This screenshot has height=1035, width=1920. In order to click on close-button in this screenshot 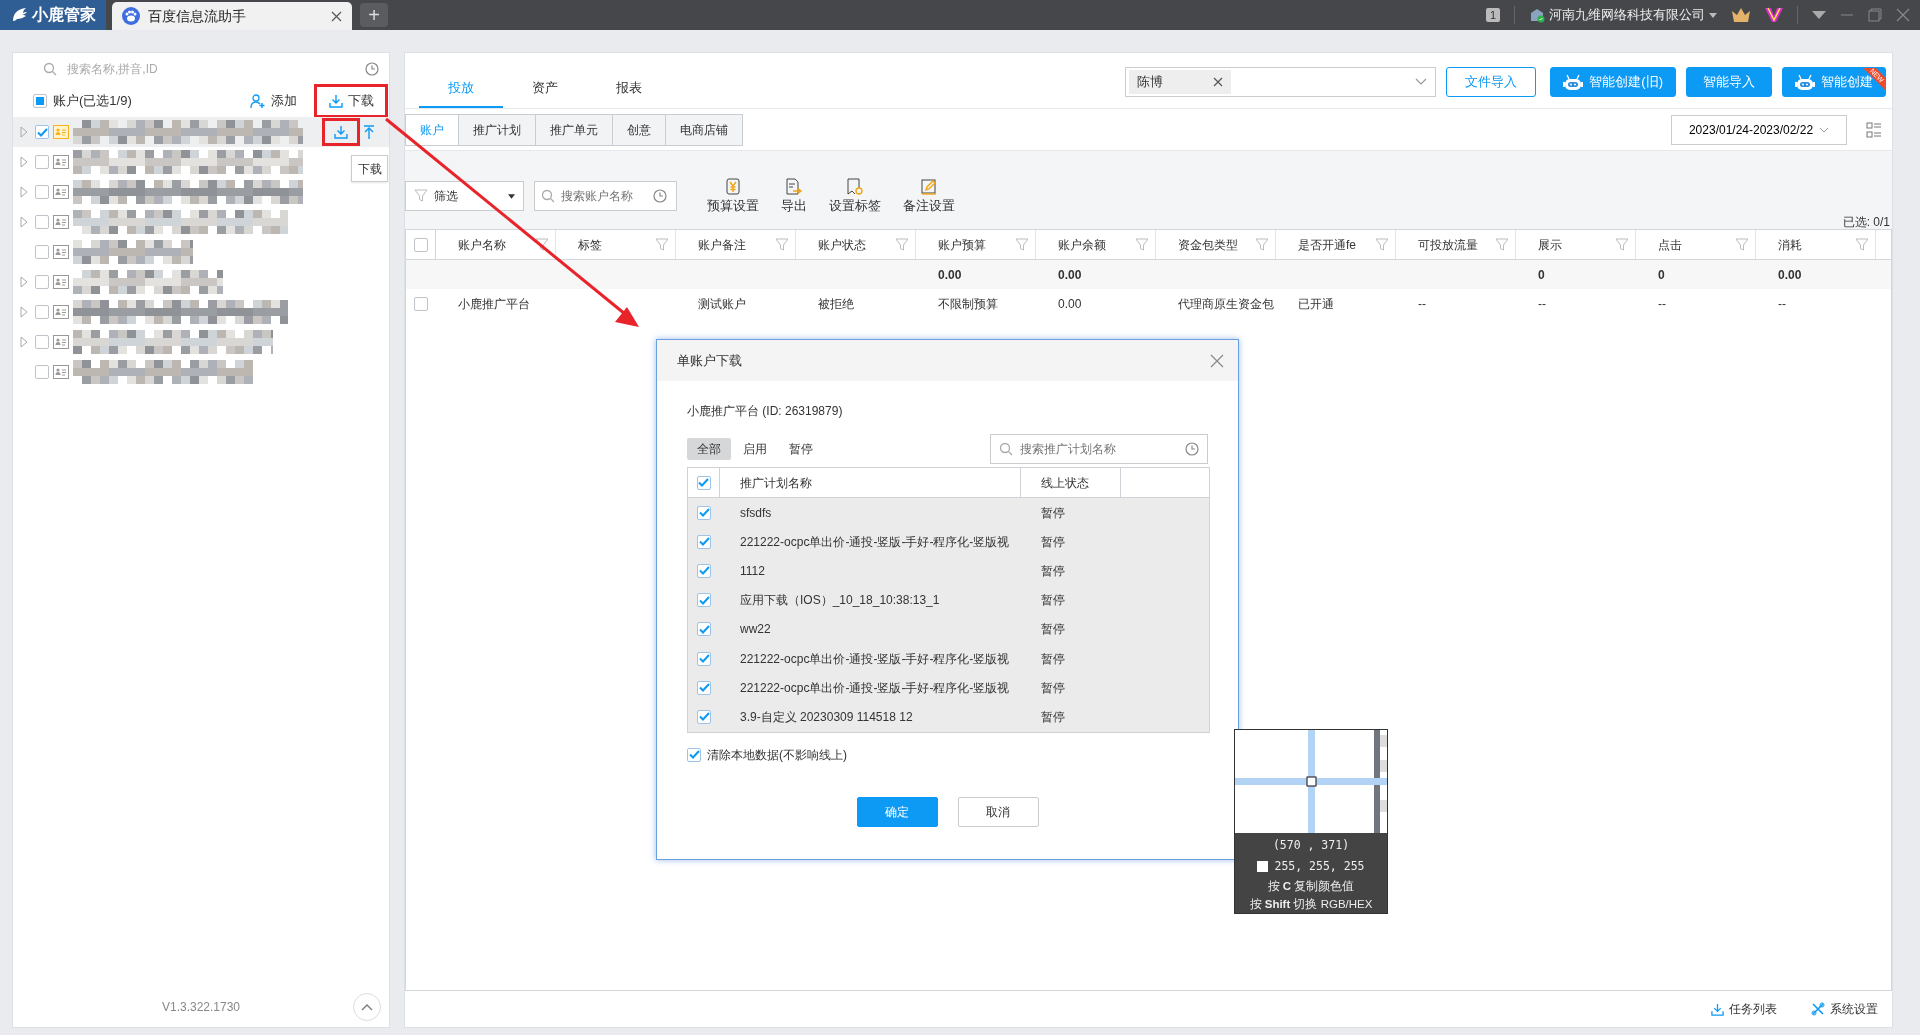, I will do `click(1217, 360)`.